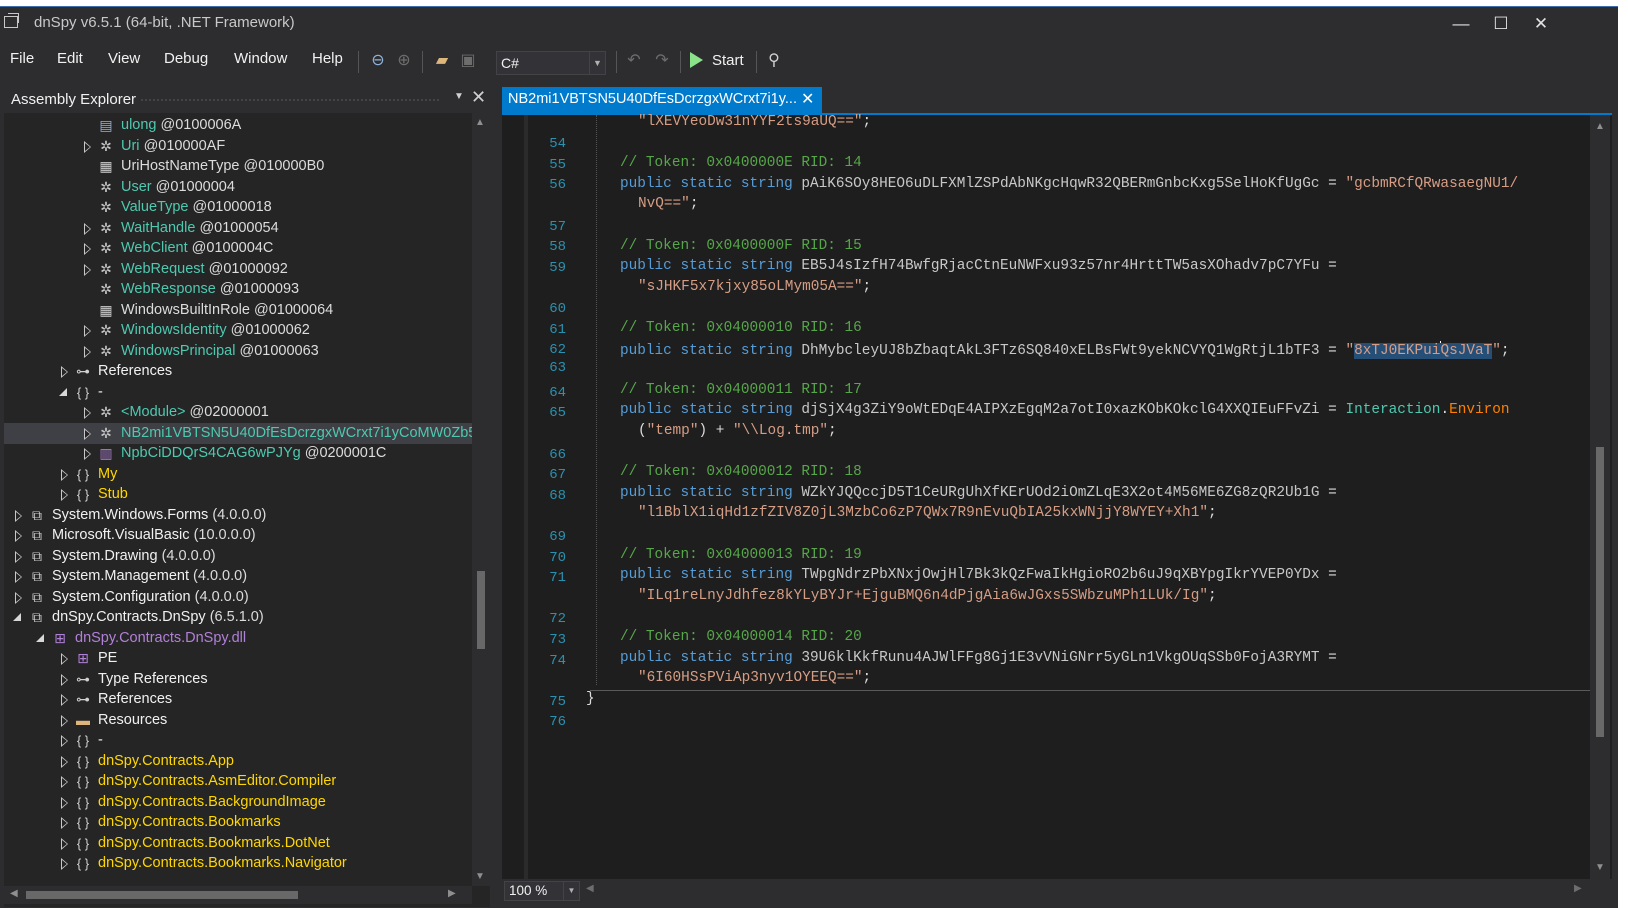  What do you see at coordinates (662, 100) in the screenshot?
I see `document-tab: NB2mi1VBTSN5U40DfEsDcrzgxWCrxt7i1y... ✕` at bounding box center [662, 100].